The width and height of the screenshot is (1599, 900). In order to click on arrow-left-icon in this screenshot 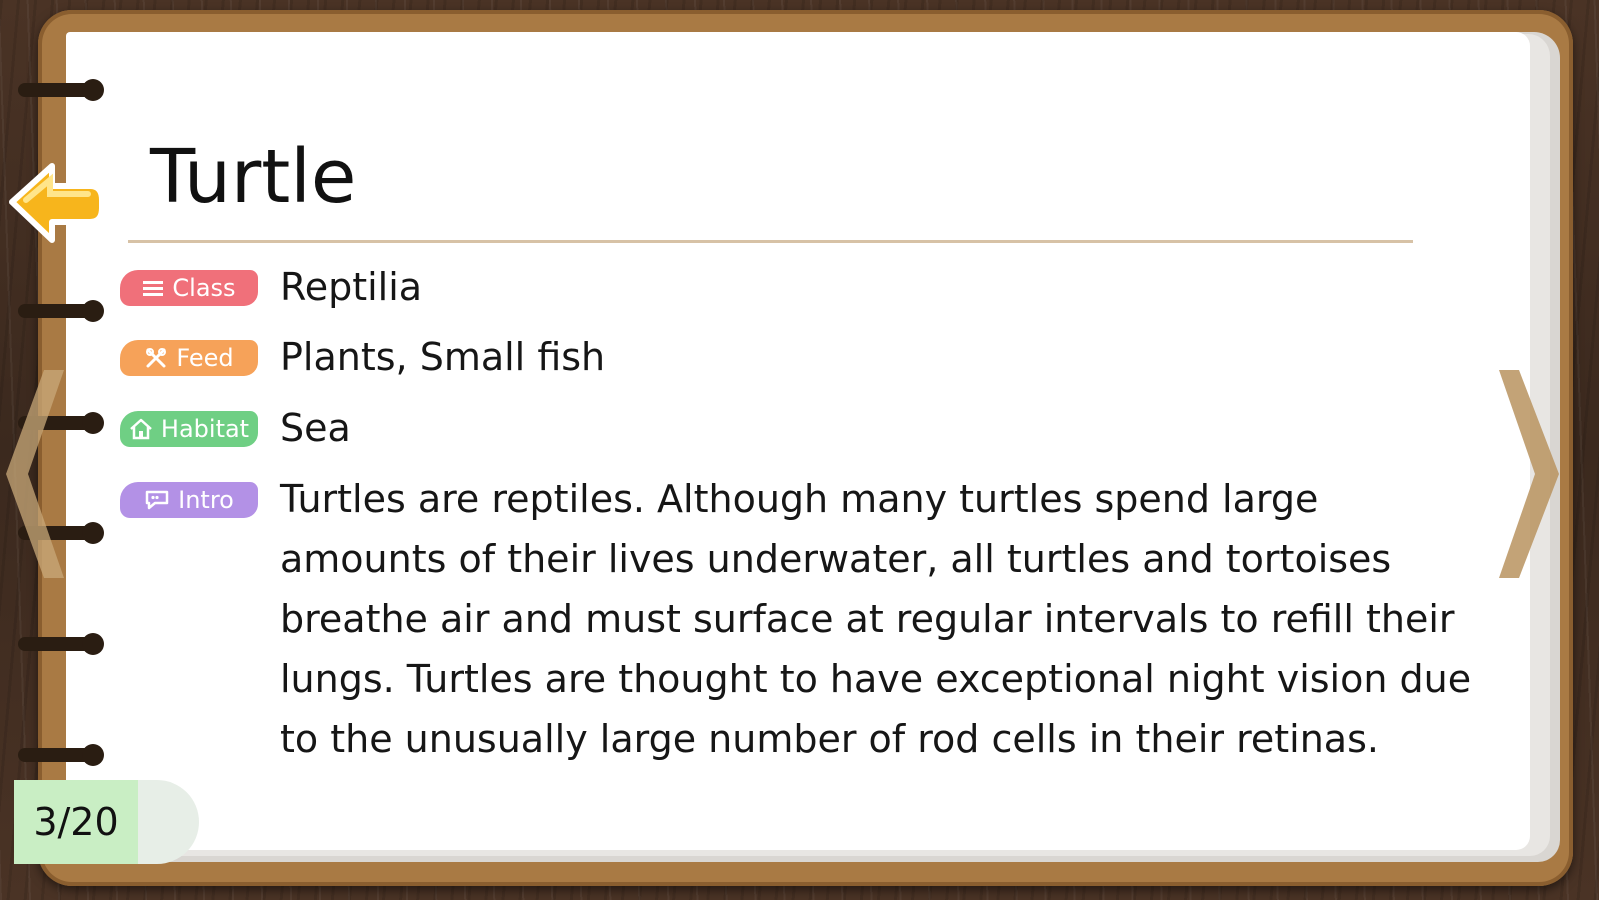, I will do `click(57, 203)`.